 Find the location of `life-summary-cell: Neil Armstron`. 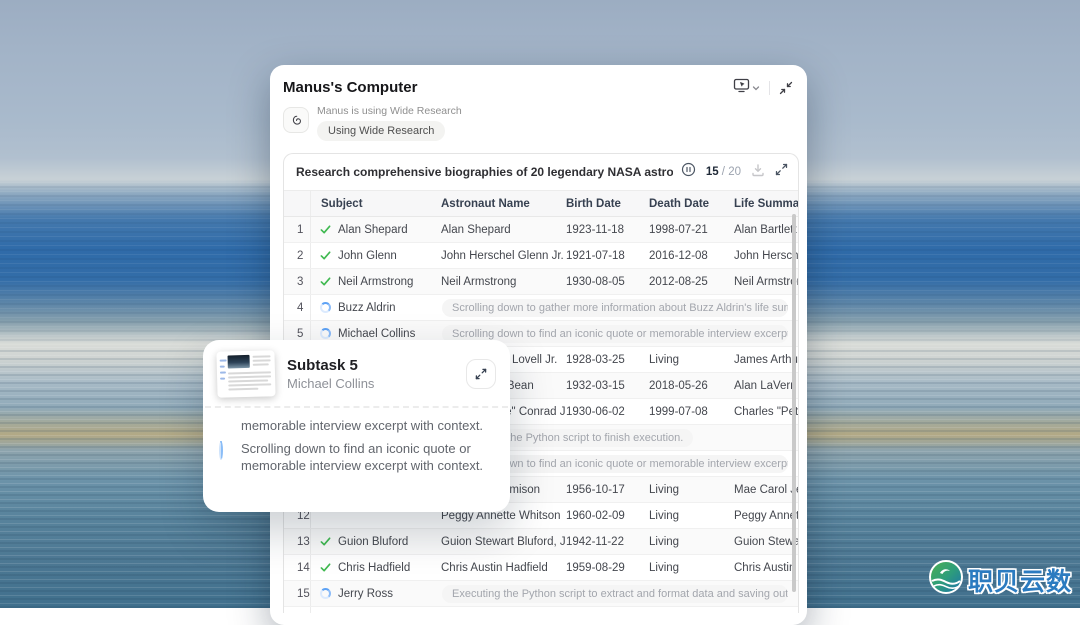

life-summary-cell: Neil Armstron is located at coordinates (766, 282).